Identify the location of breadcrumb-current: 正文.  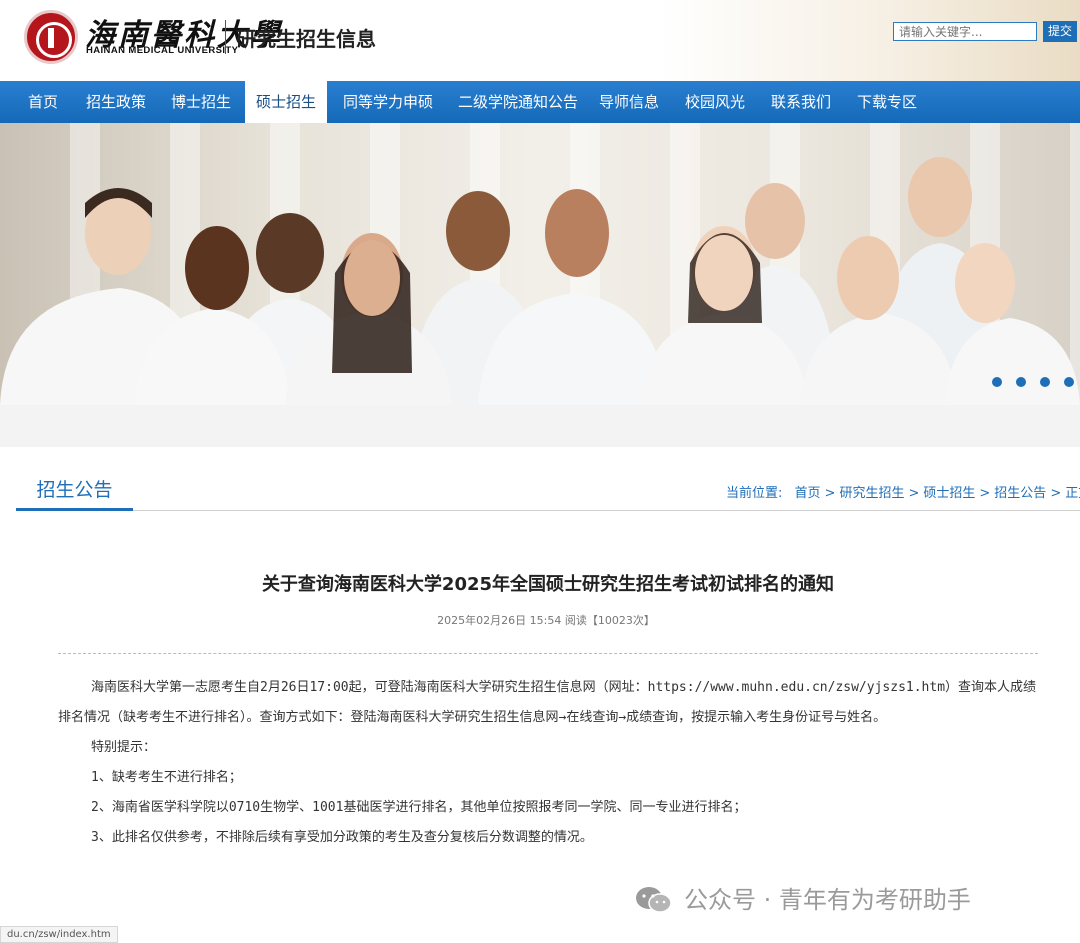
(1072, 493).